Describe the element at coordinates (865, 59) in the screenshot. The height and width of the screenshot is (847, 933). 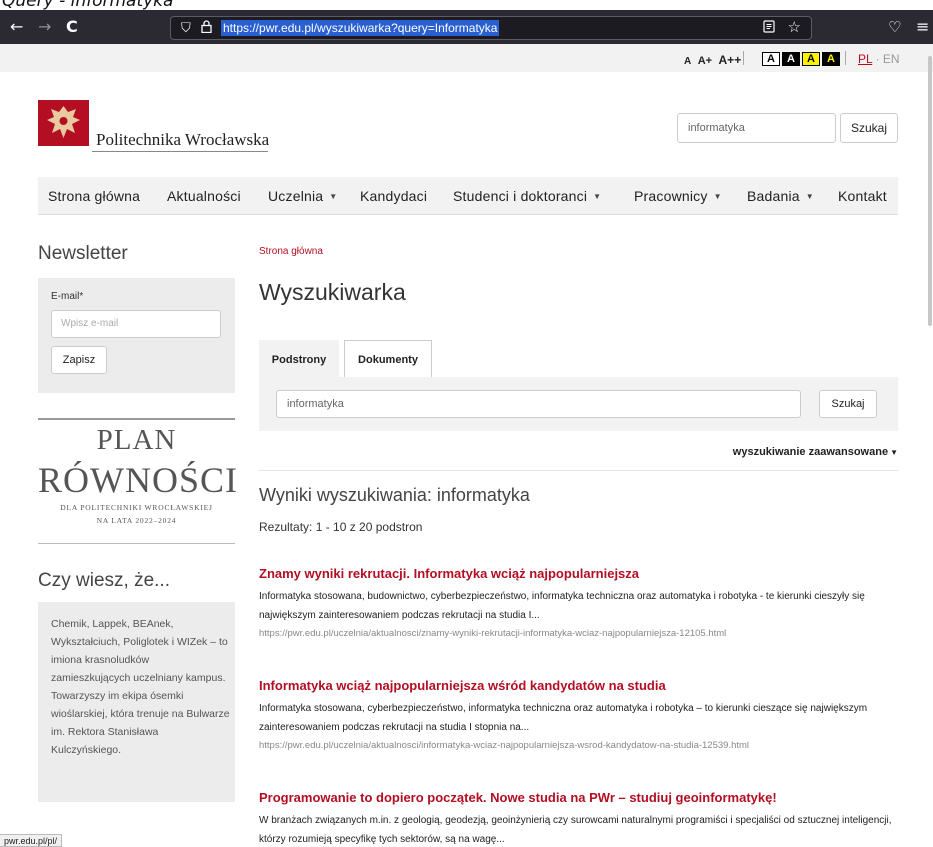
I see `lang-pl-link: PL` at that location.